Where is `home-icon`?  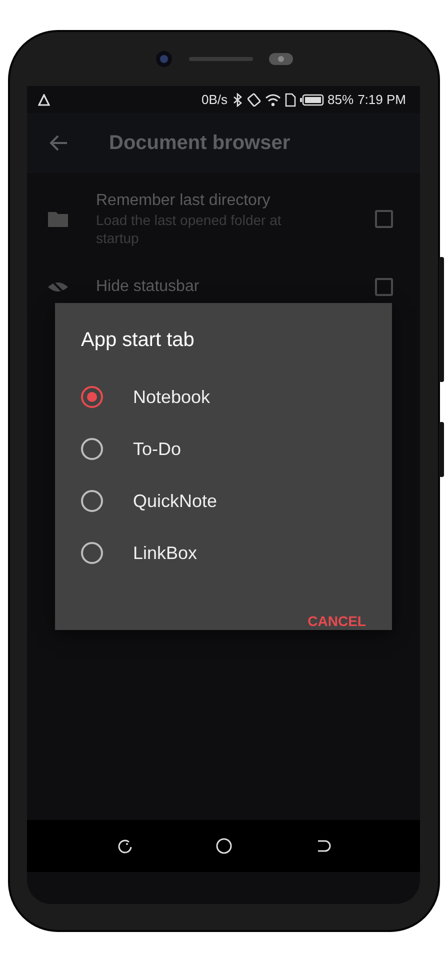
home-icon is located at coordinates (224, 846).